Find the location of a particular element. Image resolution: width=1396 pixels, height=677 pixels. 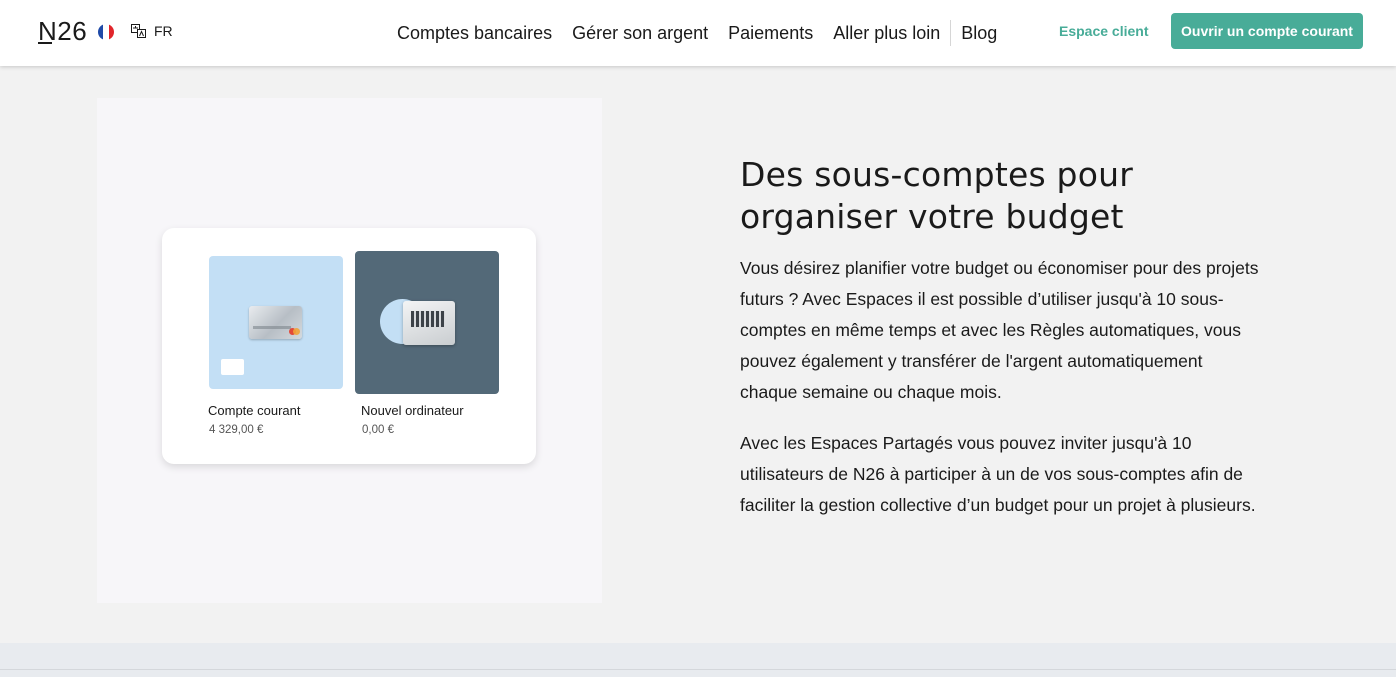

espace-client-link: Espace client is located at coordinates (1104, 31).